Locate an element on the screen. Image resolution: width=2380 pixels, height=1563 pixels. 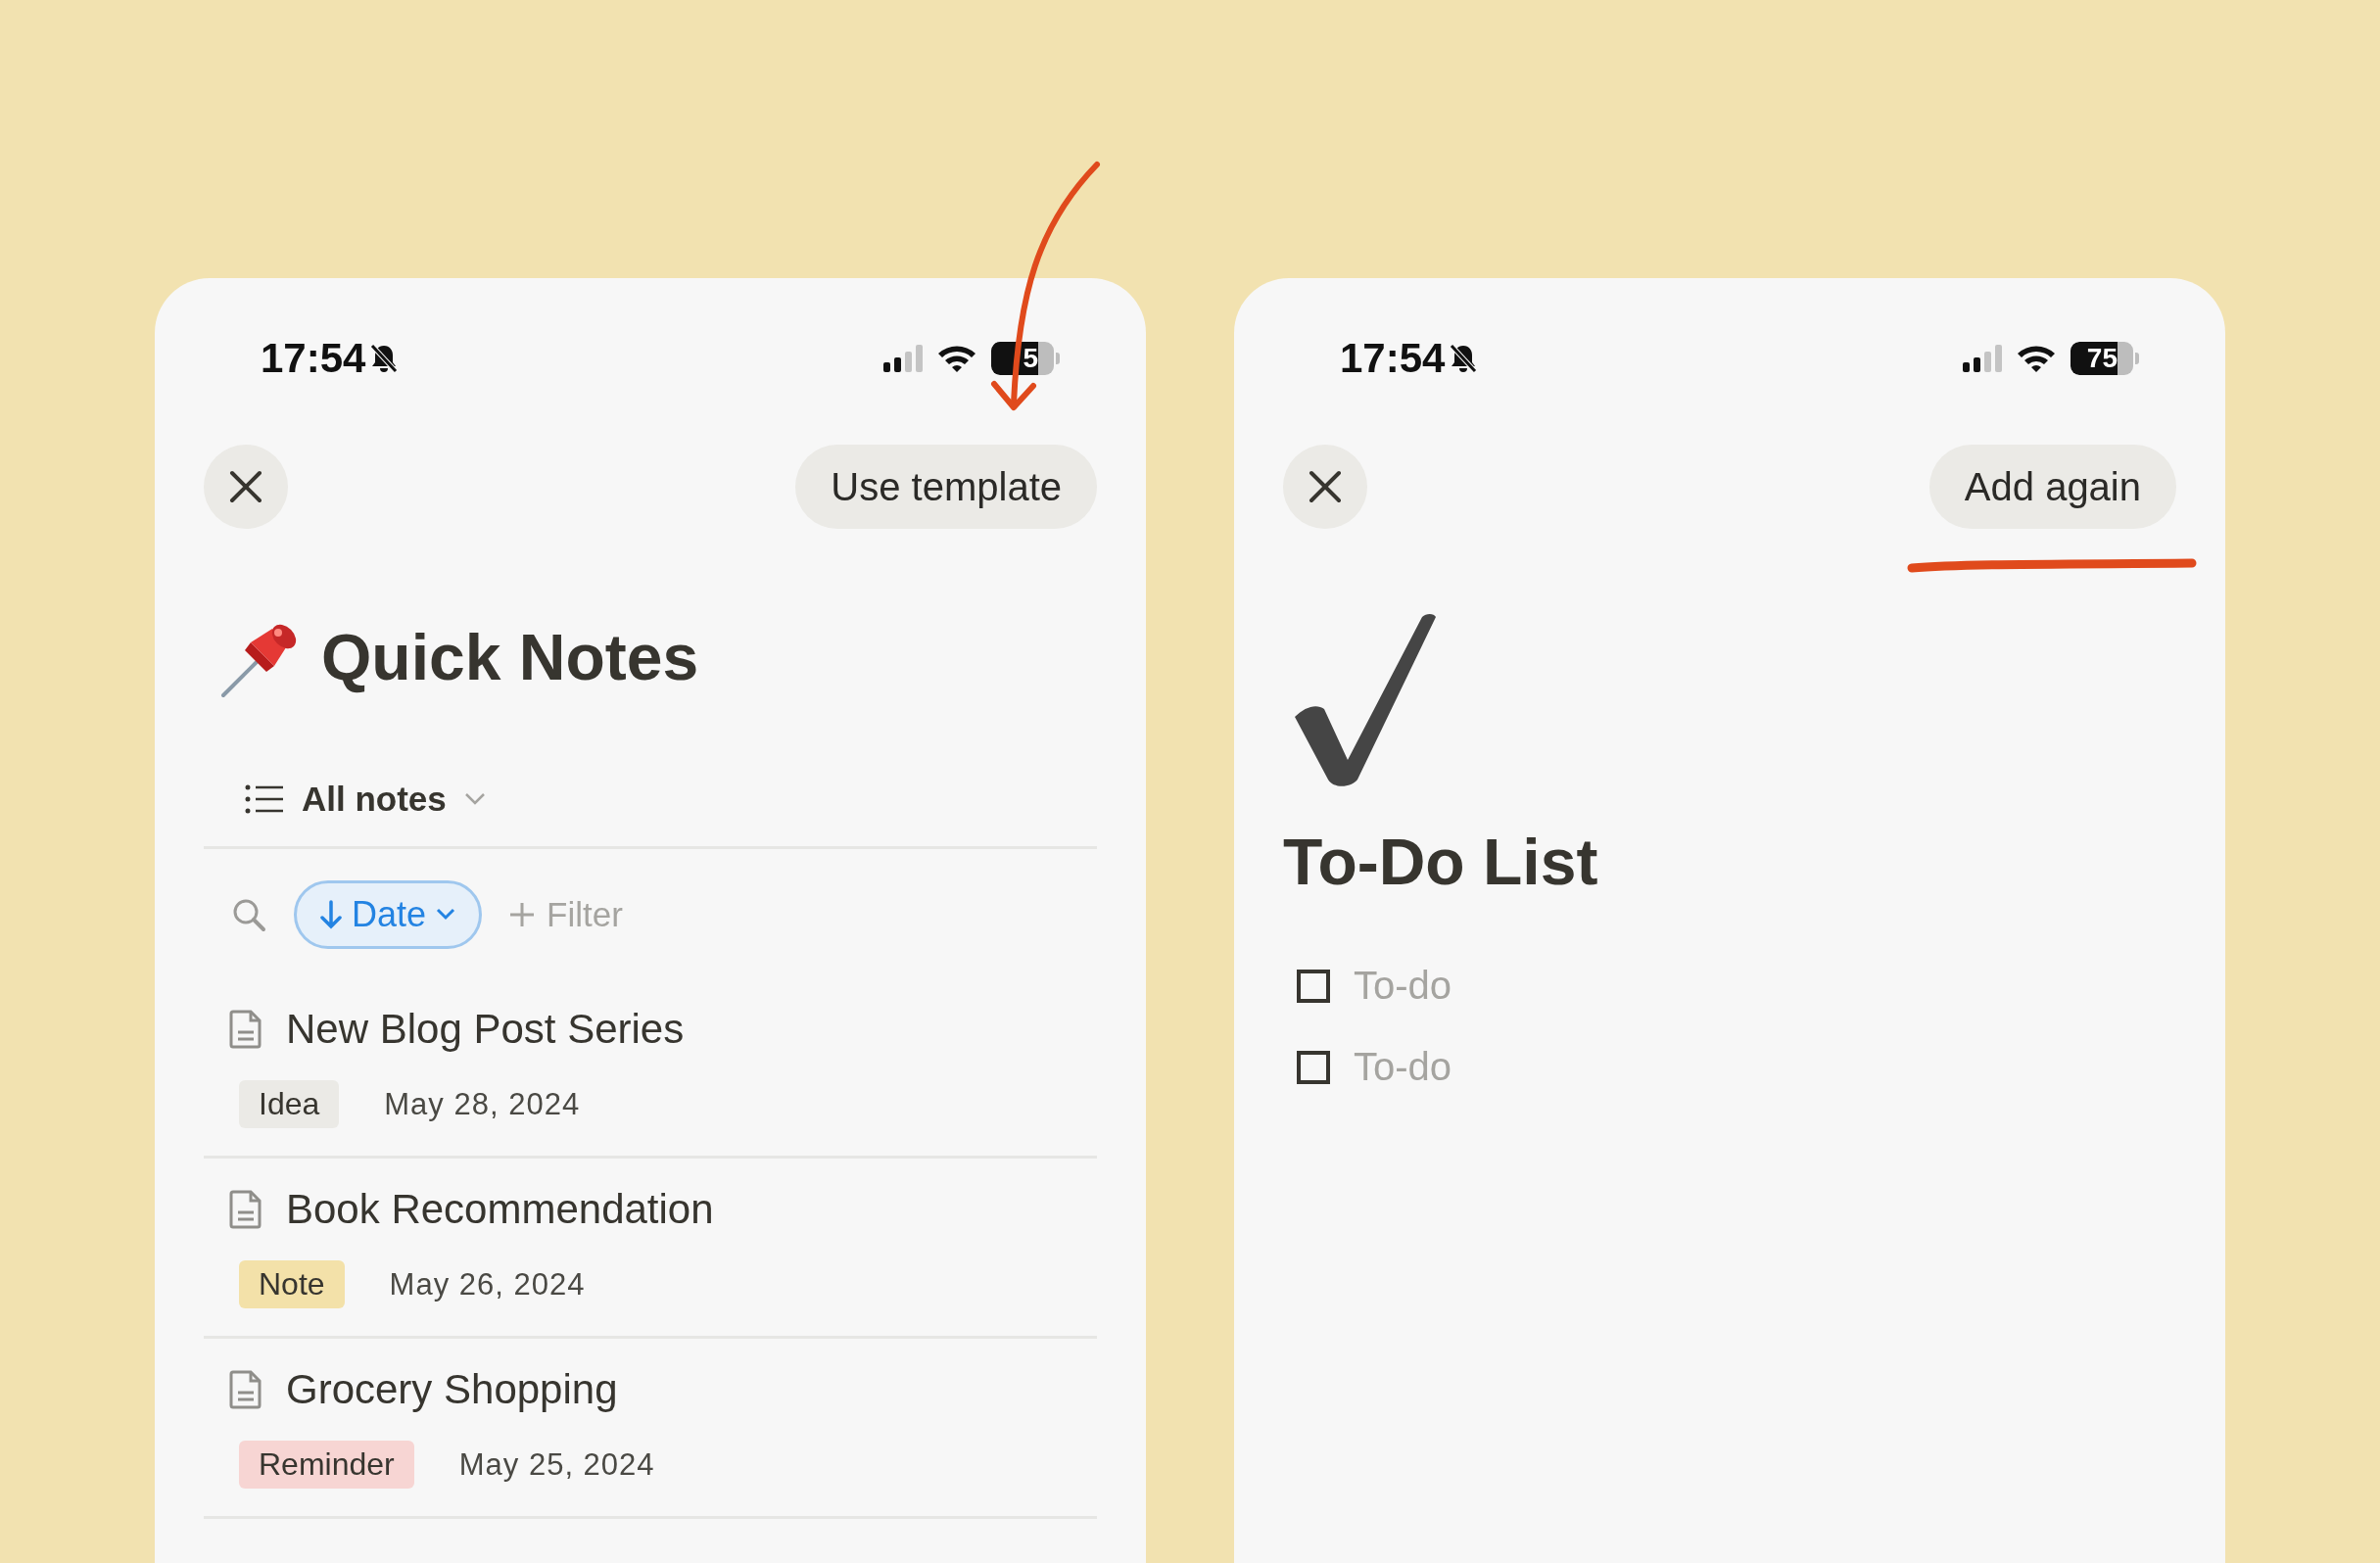
note-row: Book Recommendation Note May 26, 2024 is located at coordinates (650, 1249).